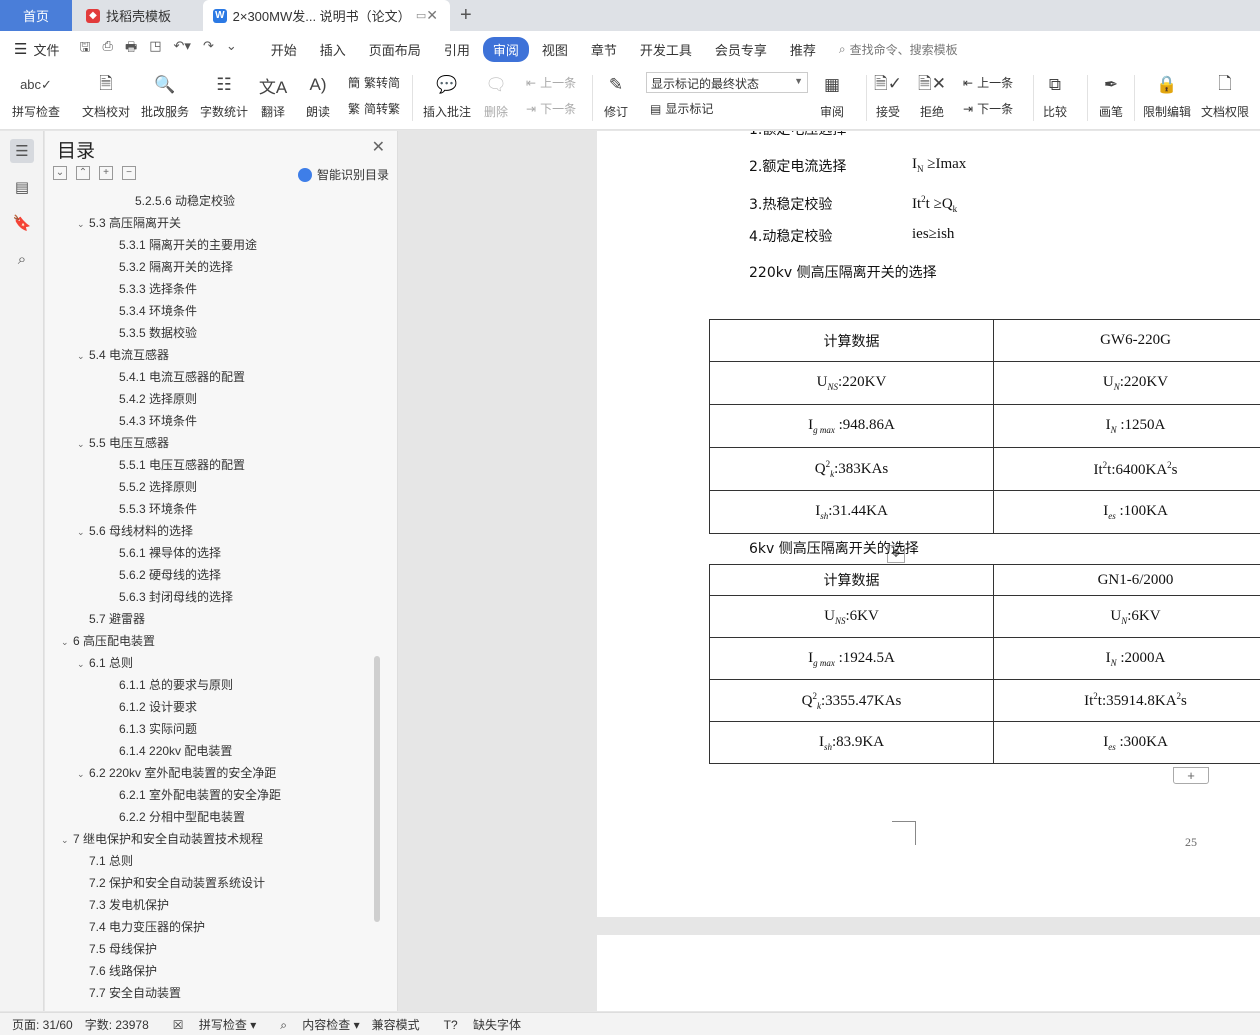  Describe the element at coordinates (105, 663) in the screenshot. I see `toc-item: ⌄ 6.1 总则` at that location.